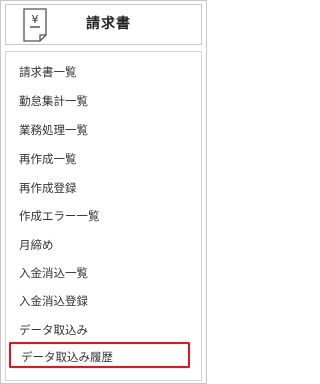 Image resolution: width=320 pixels, height=384 pixels. I want to click on menu-item-data-import: データ取込み, so click(53, 330).